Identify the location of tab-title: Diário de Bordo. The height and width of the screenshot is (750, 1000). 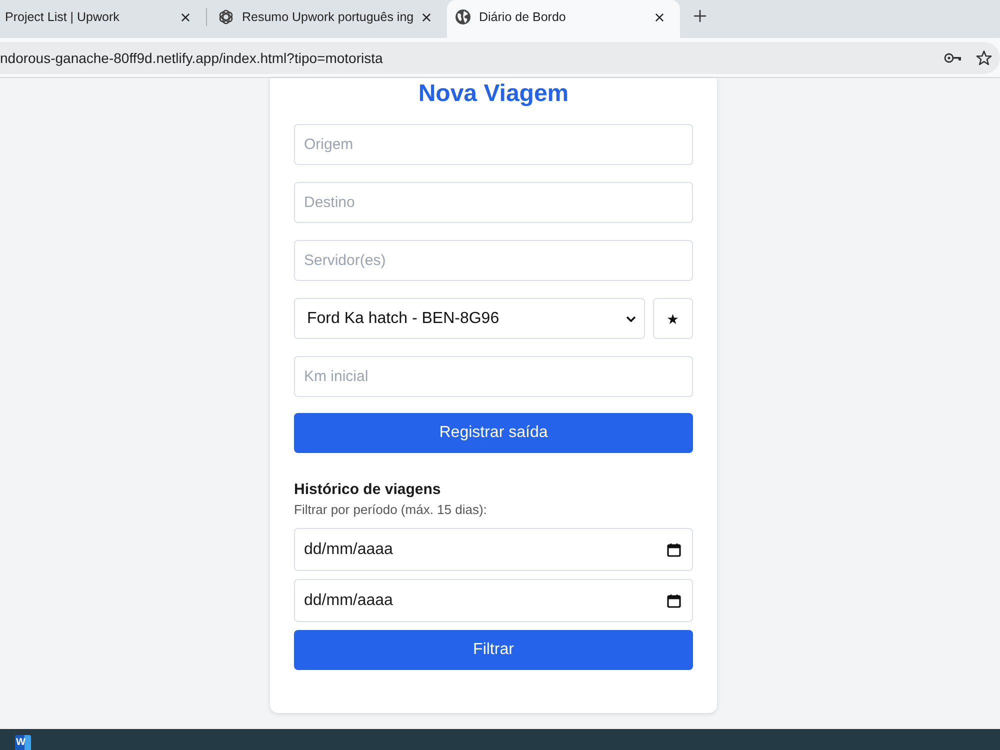
(523, 17).